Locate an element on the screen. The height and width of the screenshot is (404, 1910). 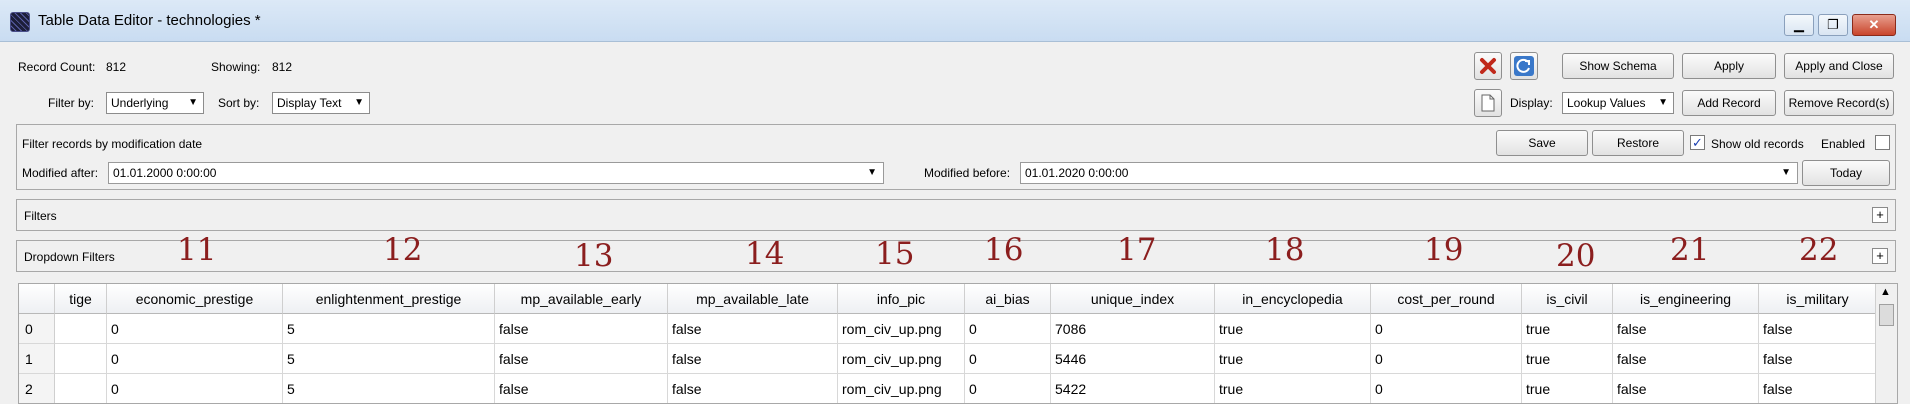
display-select: Lookup Values ▼ is located at coordinates (1618, 103).